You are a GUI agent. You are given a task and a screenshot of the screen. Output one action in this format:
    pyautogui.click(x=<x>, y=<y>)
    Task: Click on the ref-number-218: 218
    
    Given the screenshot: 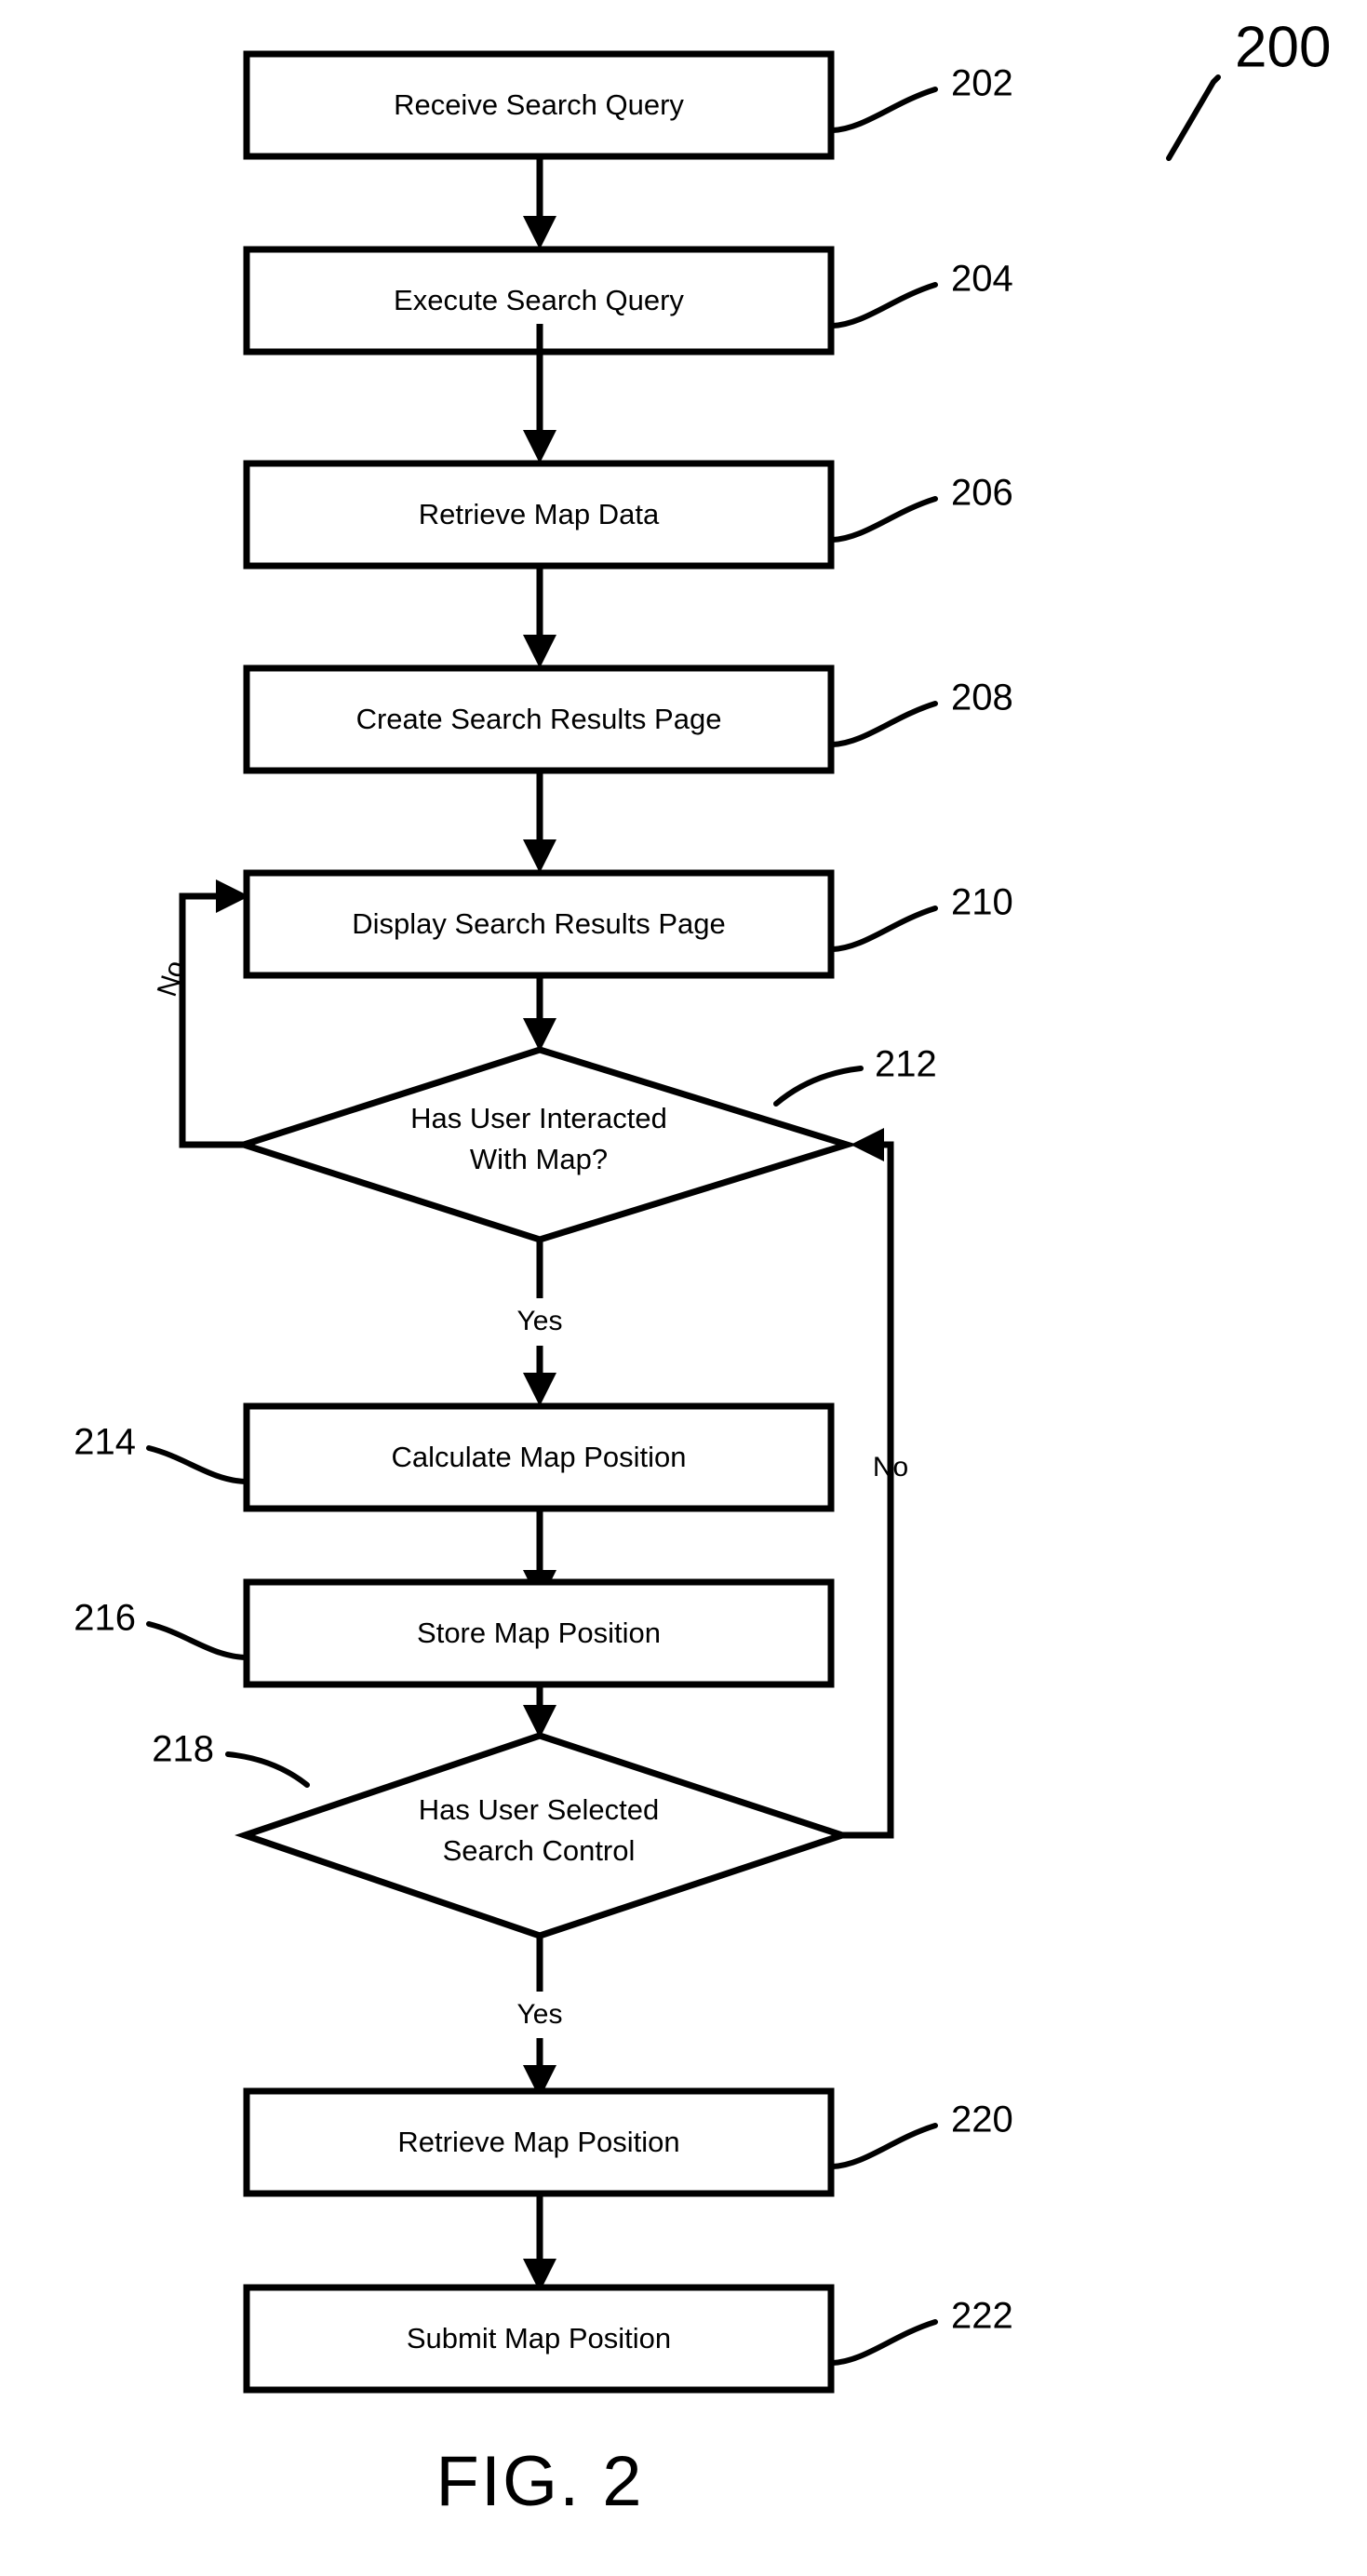 What is the action you would take?
    pyautogui.click(x=183, y=1749)
    